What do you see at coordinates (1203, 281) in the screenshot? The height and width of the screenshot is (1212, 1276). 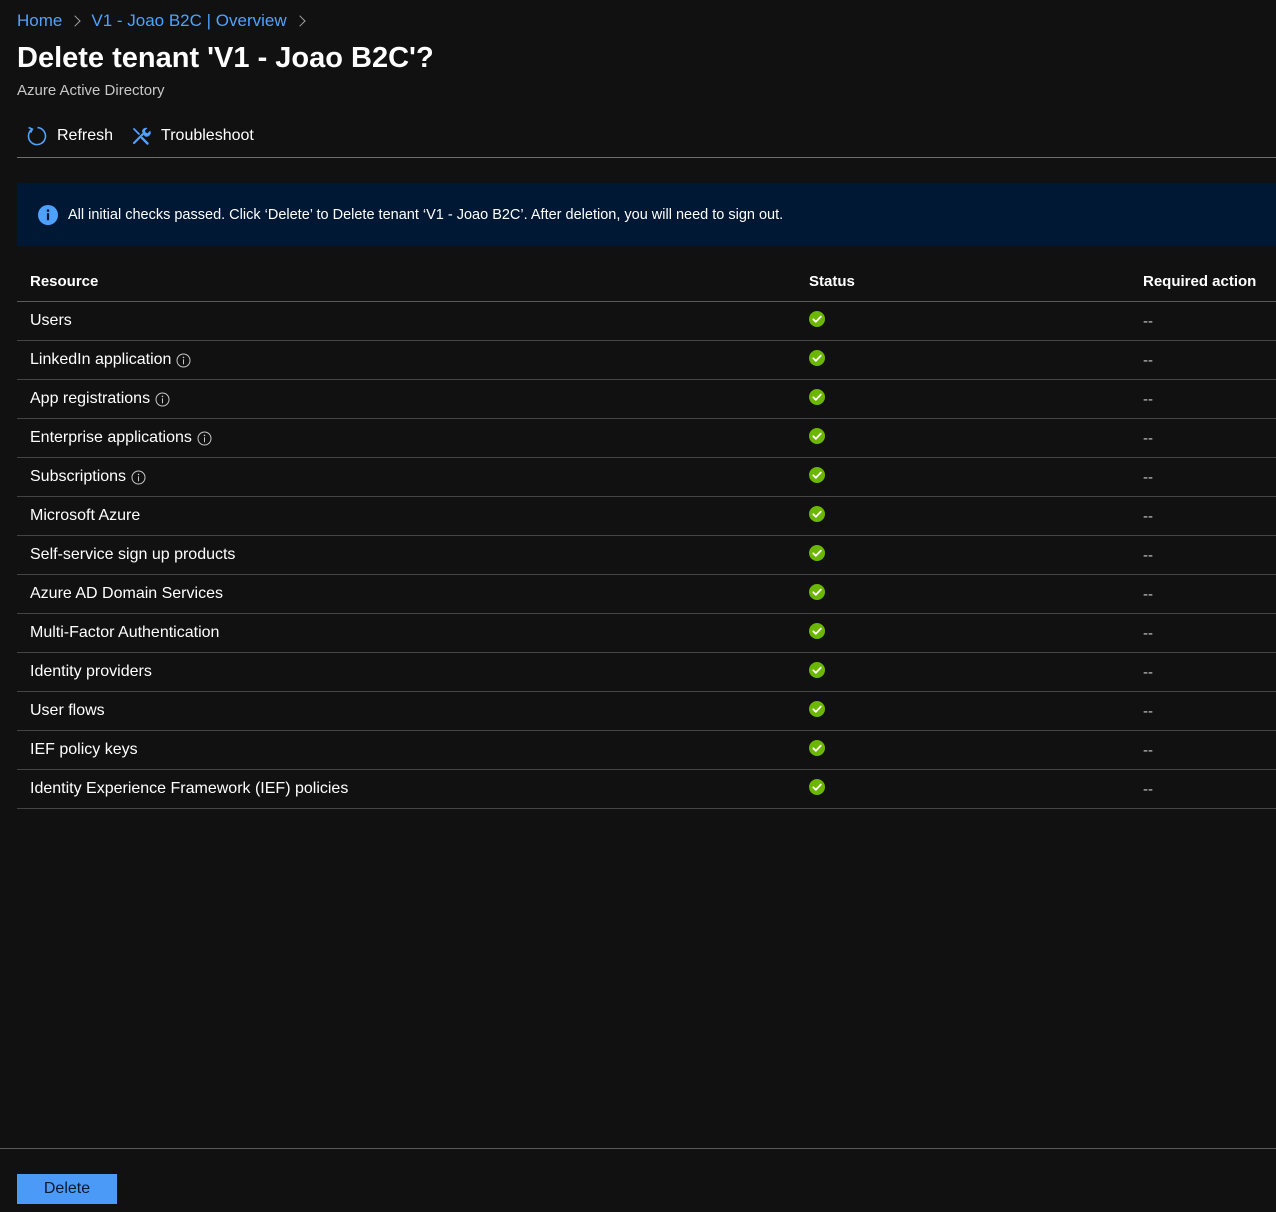 I see `column-header-required-action: Required action` at bounding box center [1203, 281].